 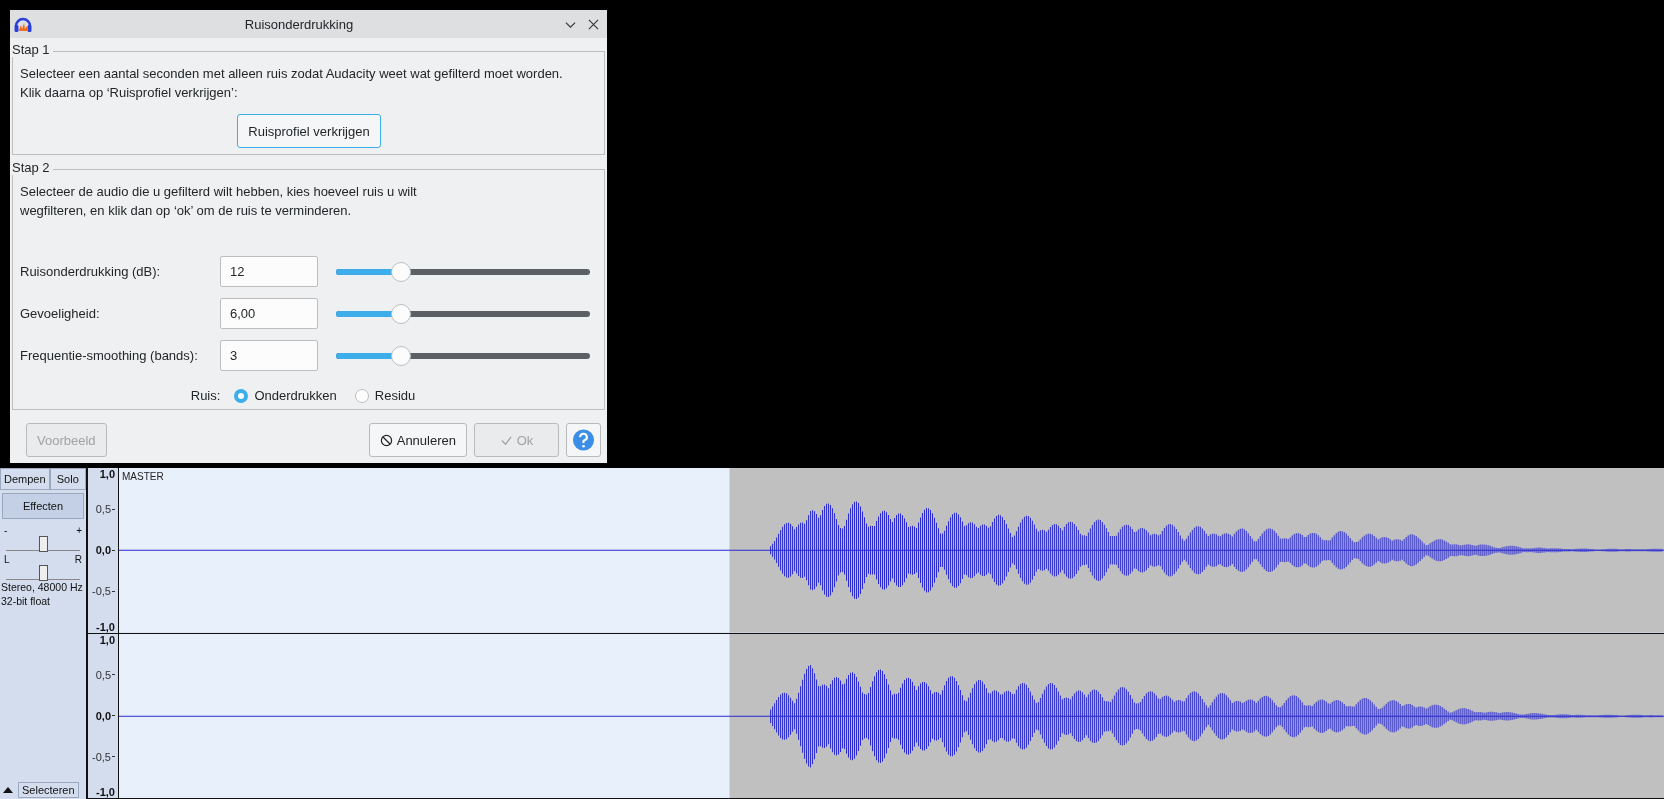 I want to click on pan-slider-thumb, so click(x=43, y=573).